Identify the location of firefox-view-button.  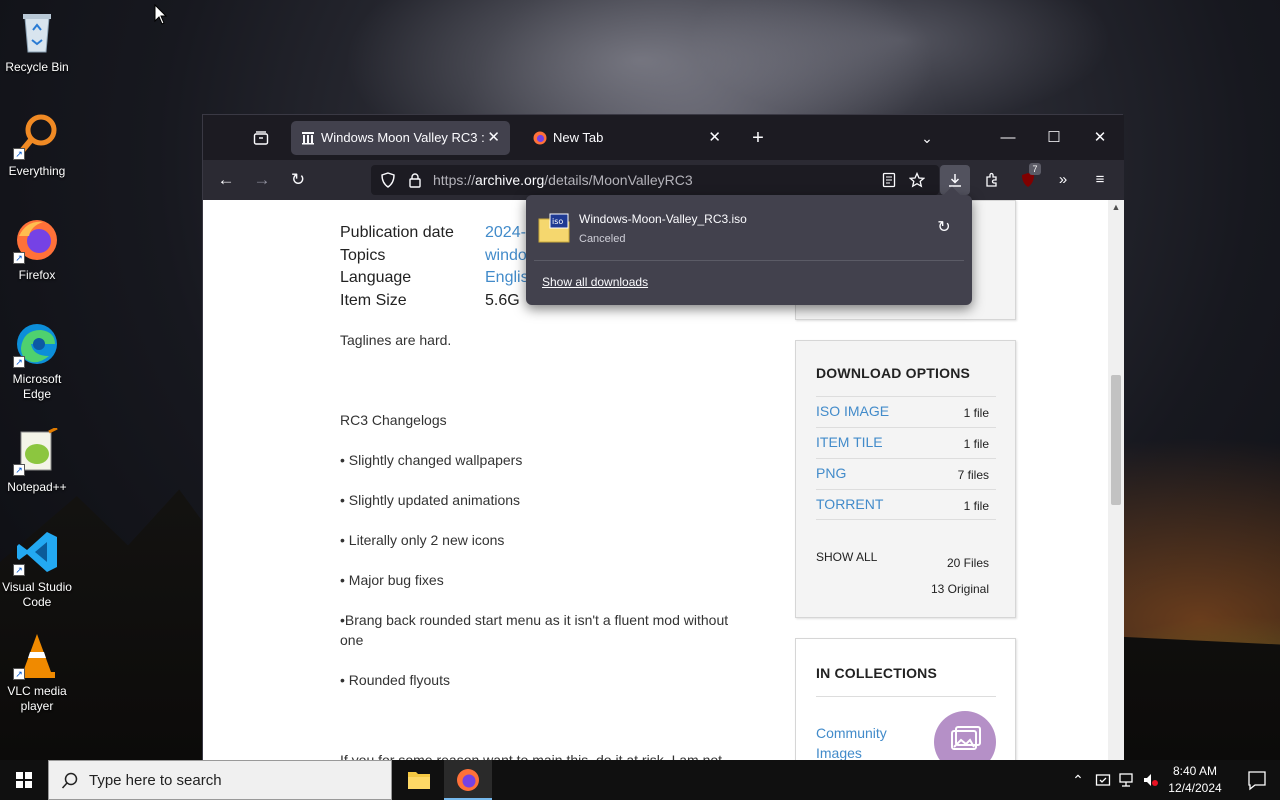
(261, 138).